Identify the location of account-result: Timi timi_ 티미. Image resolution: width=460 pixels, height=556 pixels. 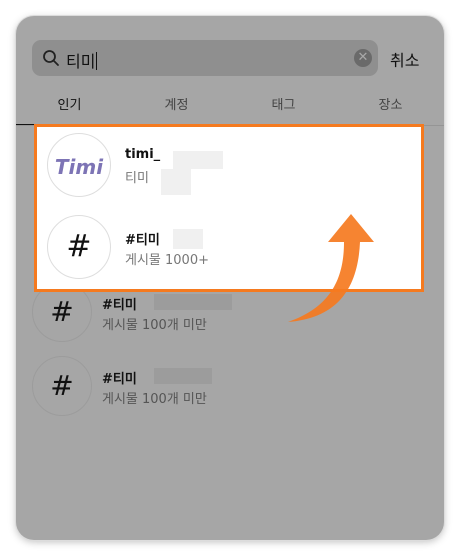
(227, 165).